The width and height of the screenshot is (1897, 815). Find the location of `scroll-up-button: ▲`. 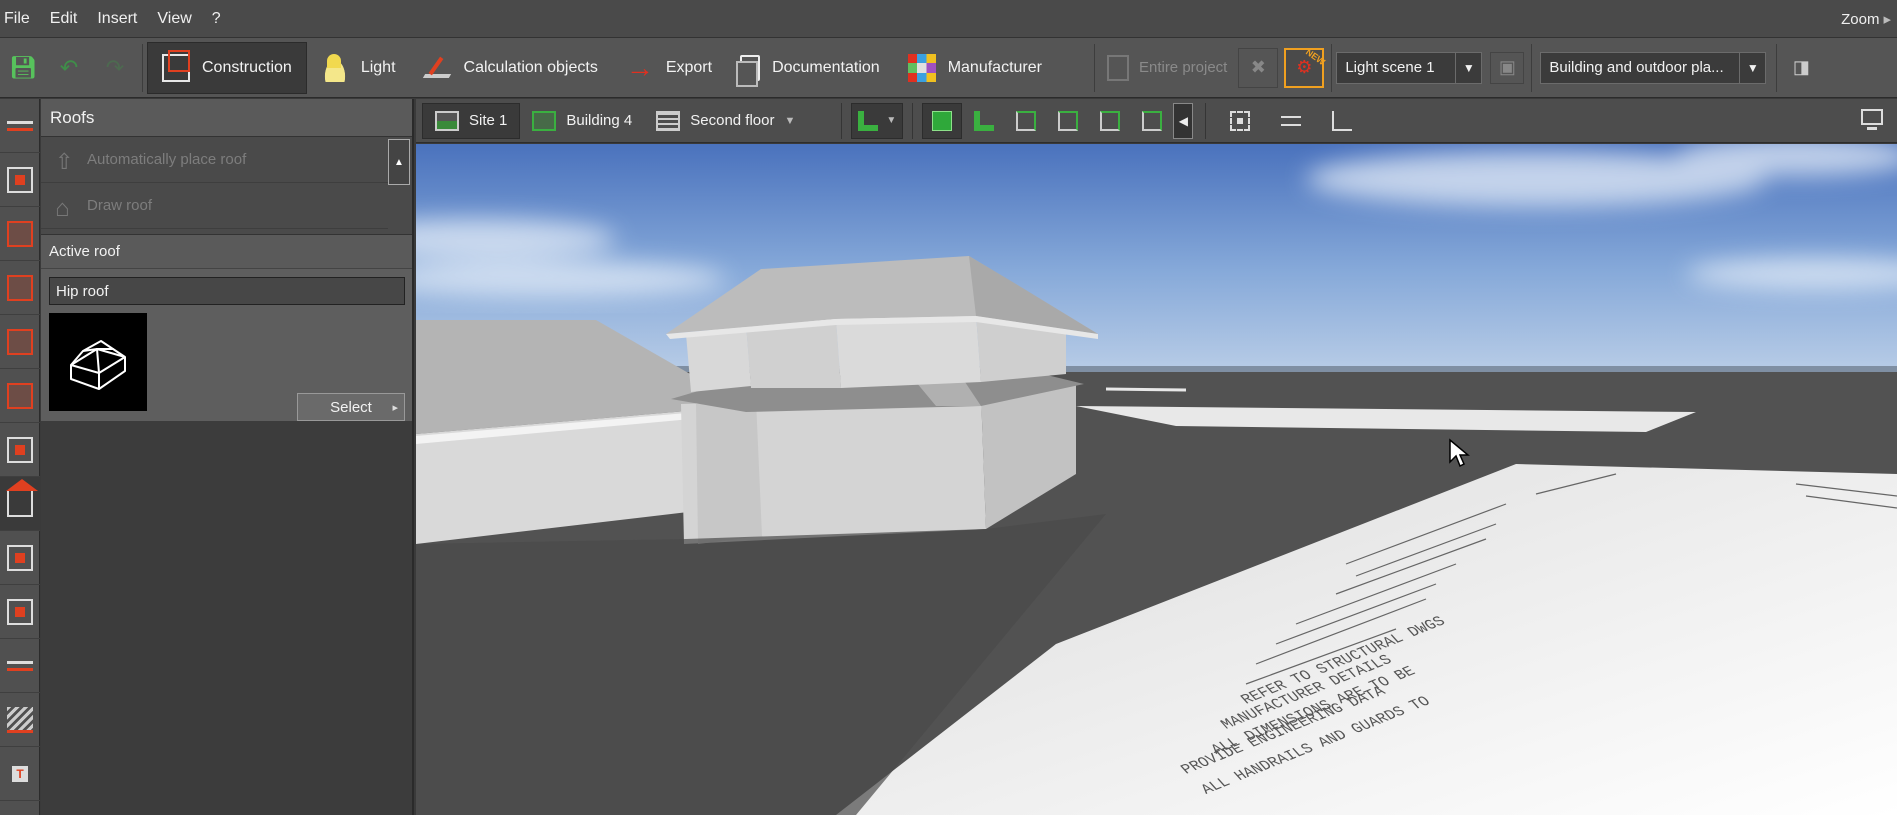

scroll-up-button: ▲ is located at coordinates (399, 162).